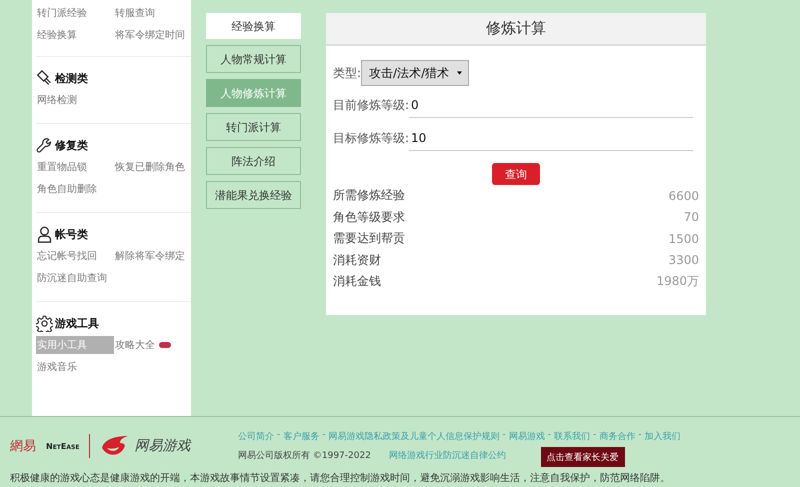  What do you see at coordinates (44, 234) in the screenshot?
I see `user-icon` at bounding box center [44, 234].